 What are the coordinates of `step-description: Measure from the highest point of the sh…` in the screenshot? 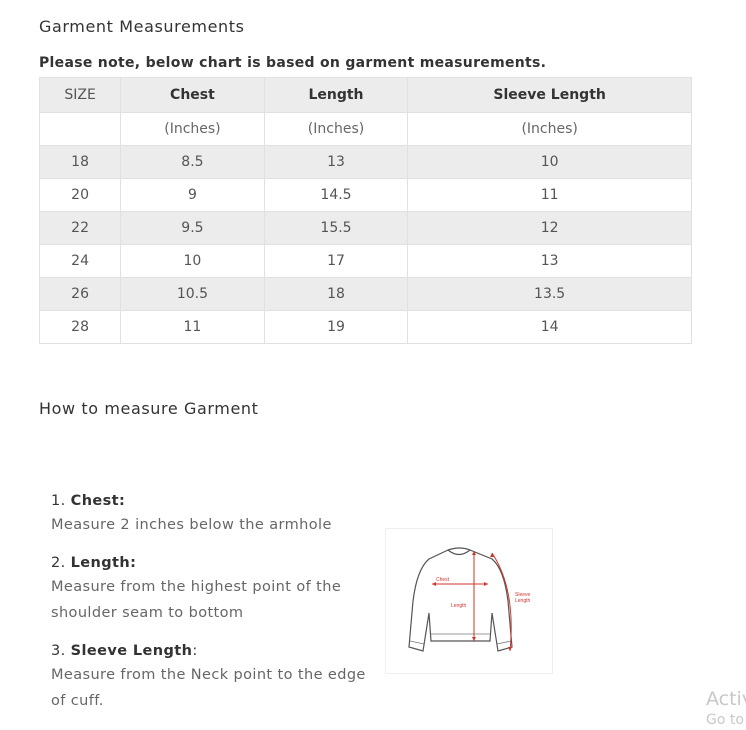 It's located at (196, 600).